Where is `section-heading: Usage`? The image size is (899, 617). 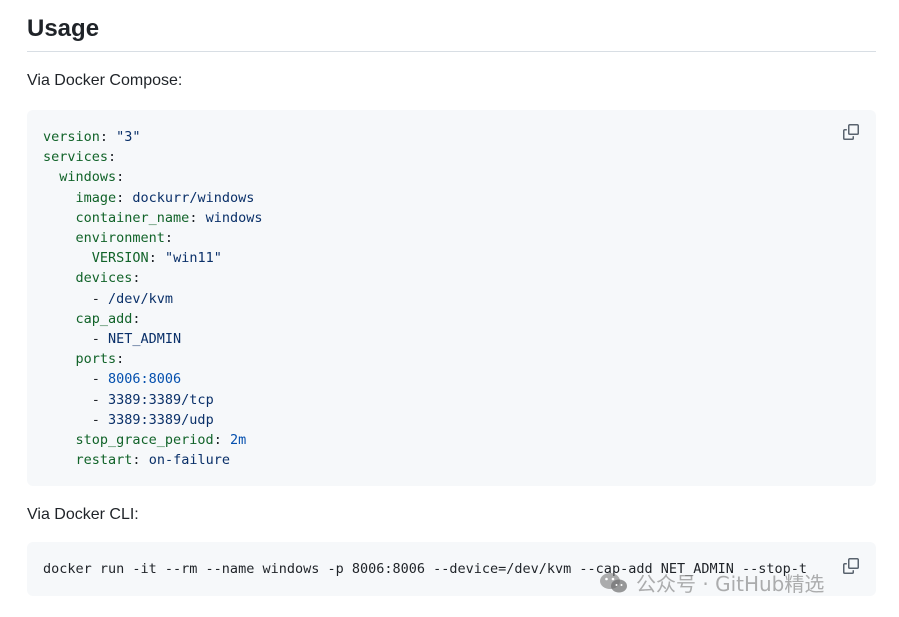 section-heading: Usage is located at coordinates (63, 28).